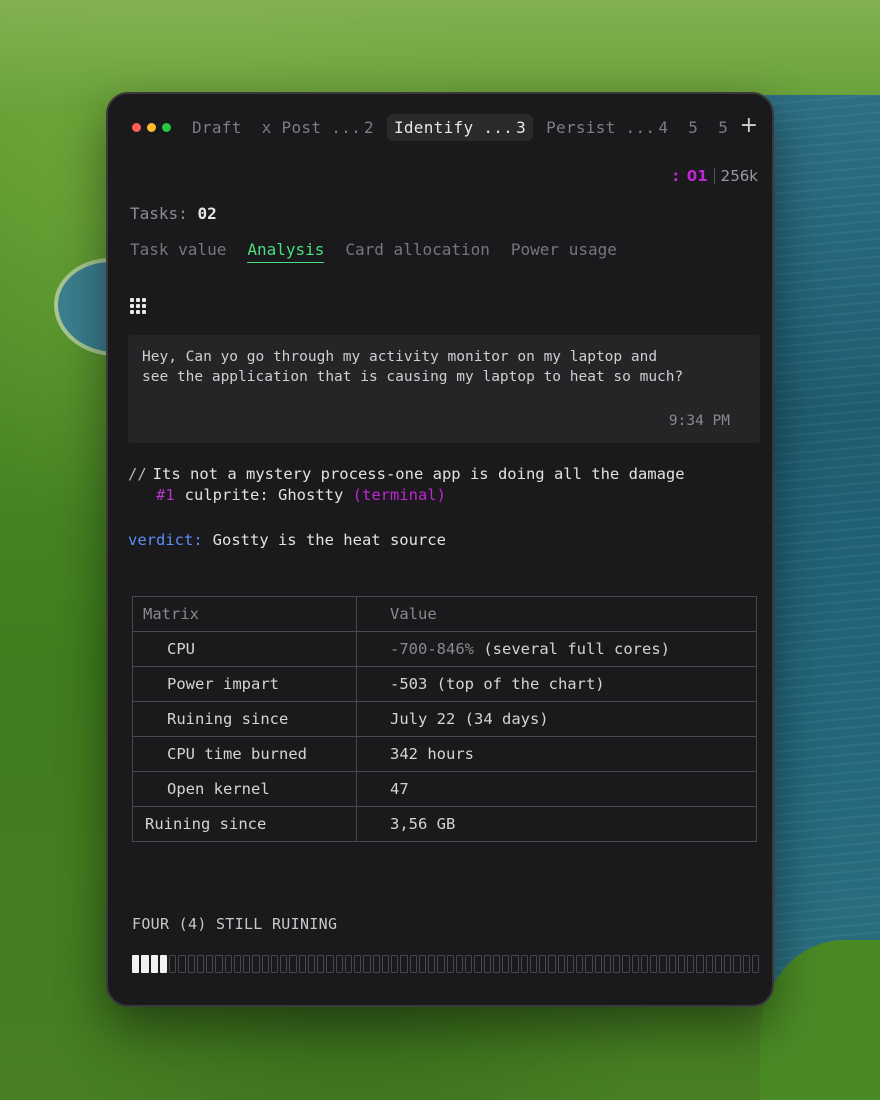 This screenshot has width=880, height=1100. I want to click on subtab-power-usage: Power usage, so click(564, 251).